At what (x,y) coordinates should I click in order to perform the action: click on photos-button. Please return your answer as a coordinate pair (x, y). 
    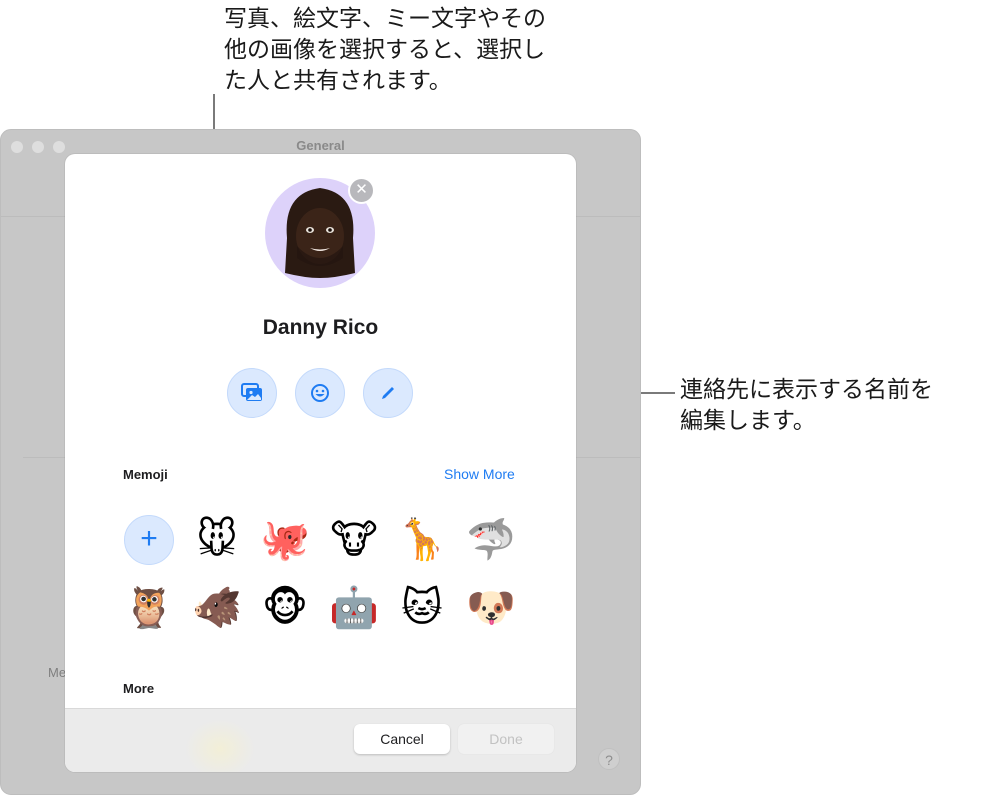
    Looking at the image, I should click on (252, 393).